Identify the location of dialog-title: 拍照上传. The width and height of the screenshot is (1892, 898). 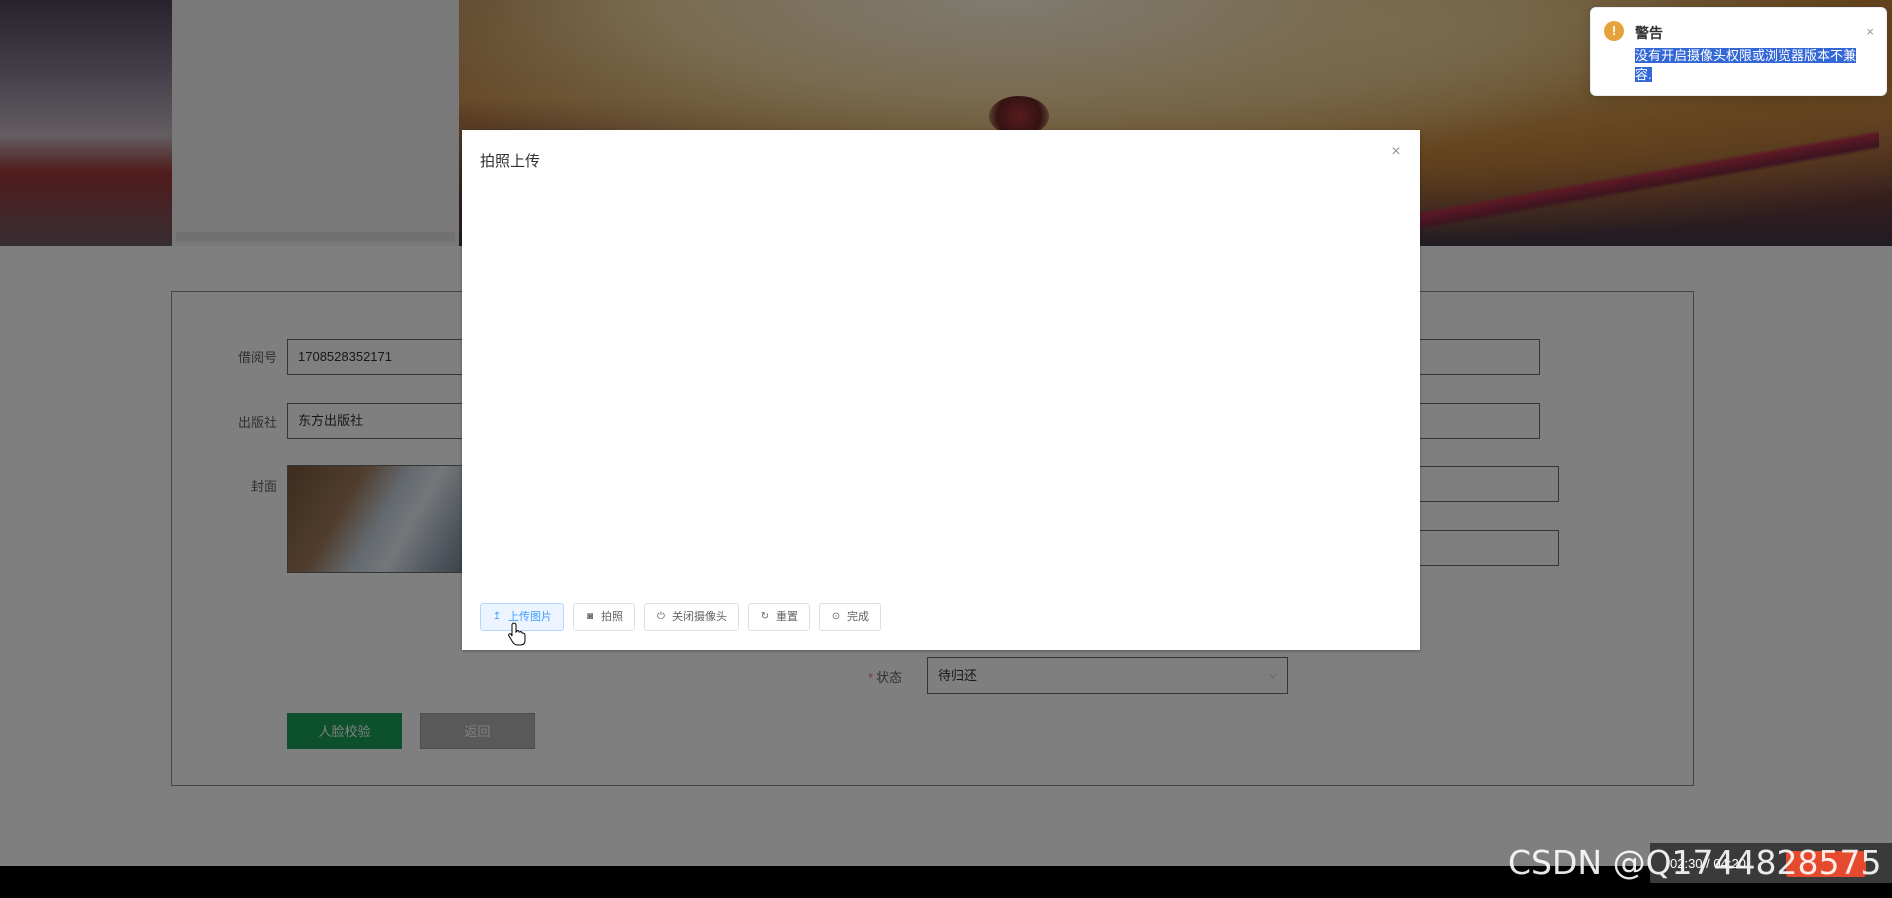
(510, 161).